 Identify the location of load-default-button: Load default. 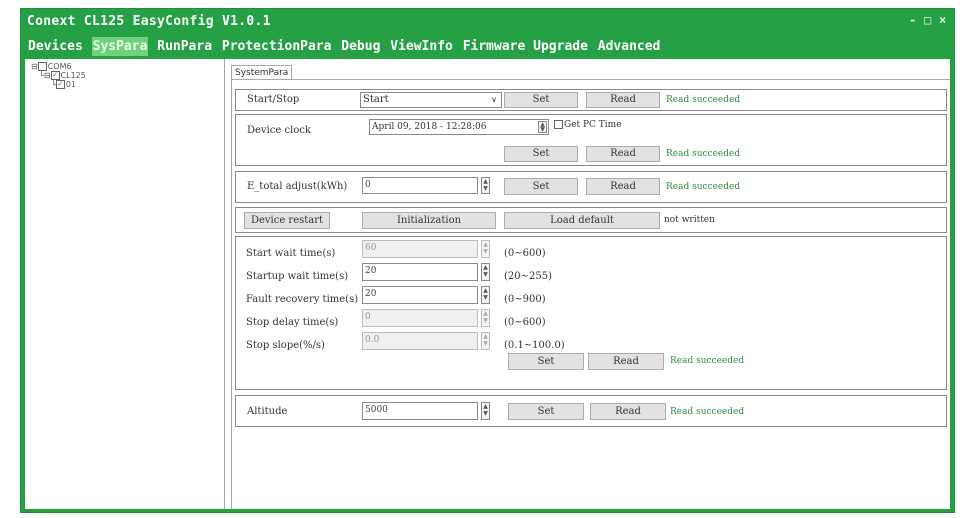
(582, 220).